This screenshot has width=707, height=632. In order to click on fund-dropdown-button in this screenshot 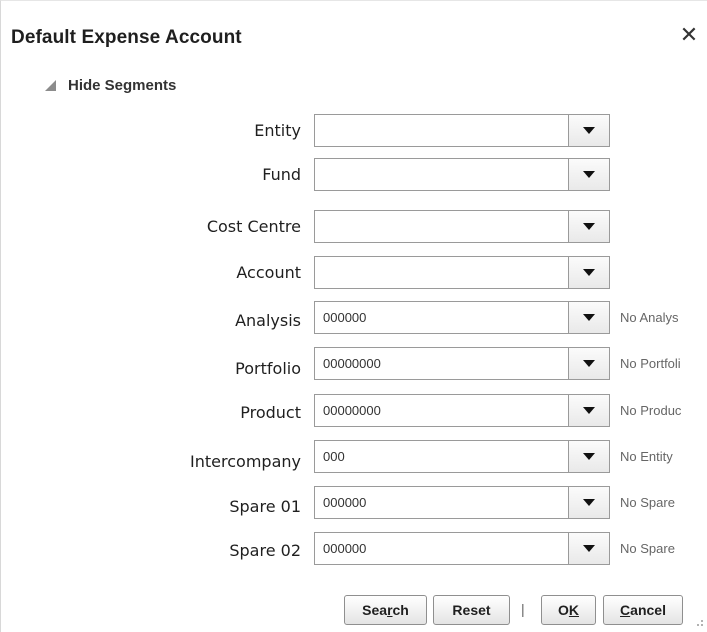, I will do `click(589, 174)`.